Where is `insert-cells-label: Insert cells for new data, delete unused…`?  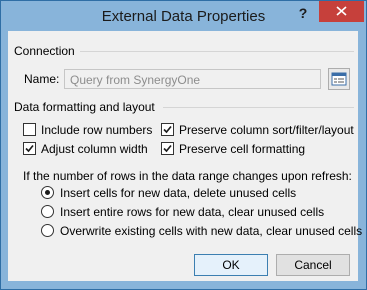
insert-cells-label: Insert cells for new data, delete unused… is located at coordinates (178, 193).